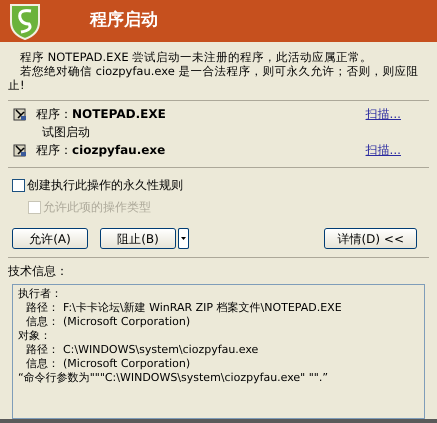 This screenshot has width=437, height=423. I want to click on header-title: 程序启动, so click(124, 20).